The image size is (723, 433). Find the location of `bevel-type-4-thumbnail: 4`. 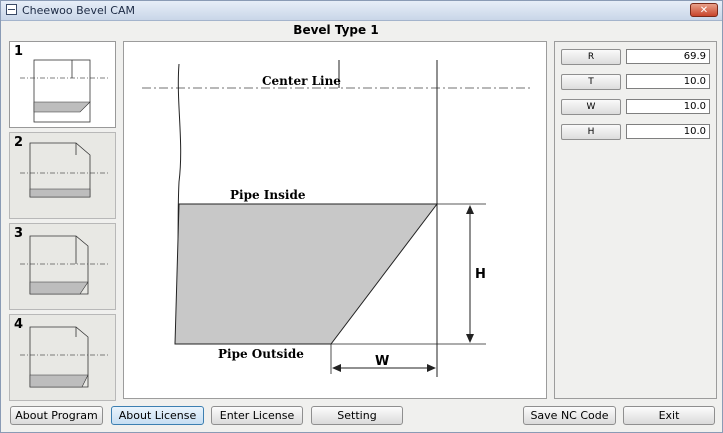

bevel-type-4-thumbnail: 4 is located at coordinates (62, 357).